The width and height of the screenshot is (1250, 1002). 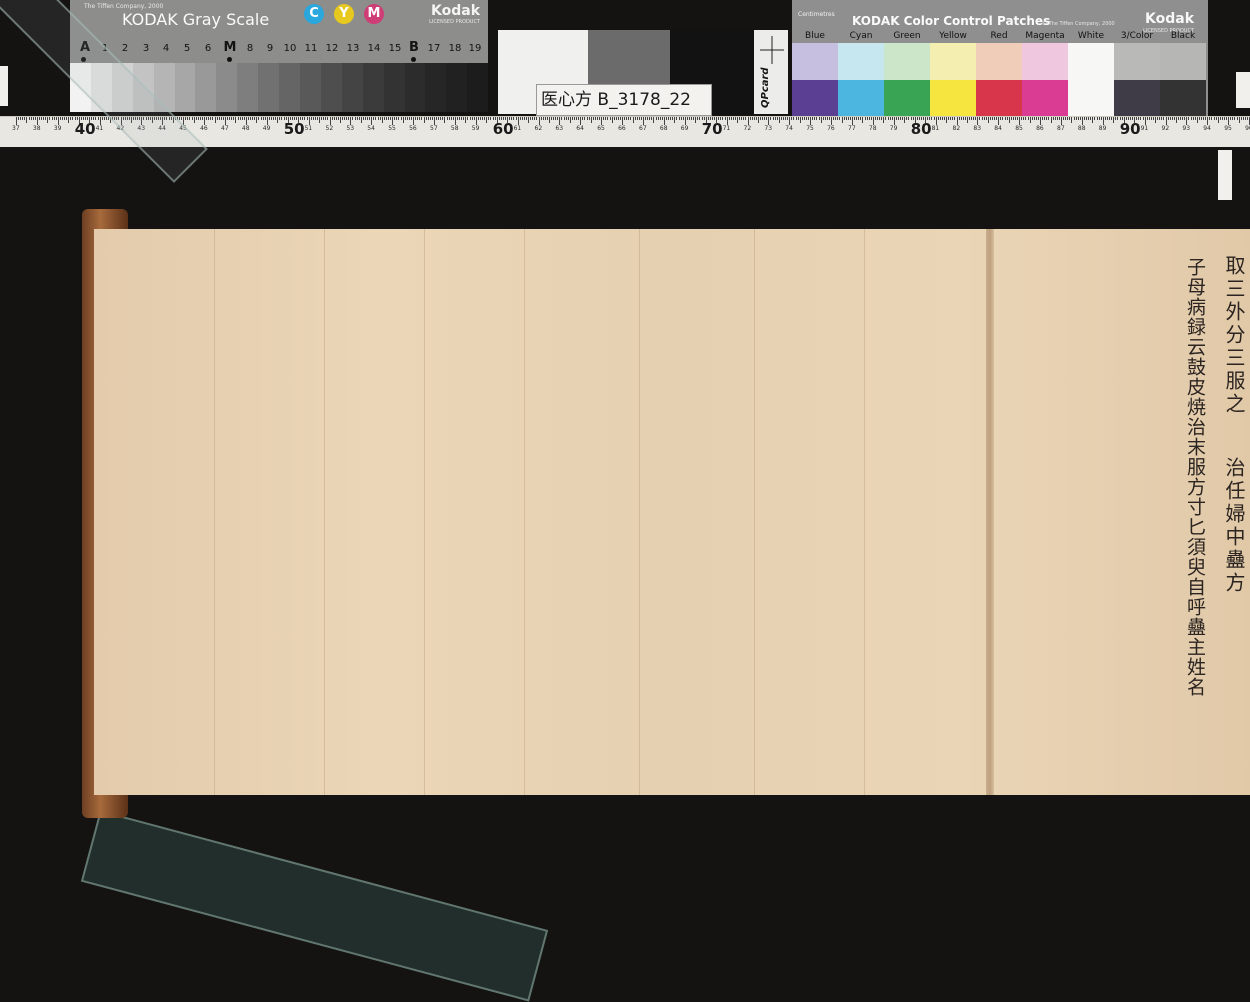 I want to click on ruler-number: 89, so click(x=1102, y=128).